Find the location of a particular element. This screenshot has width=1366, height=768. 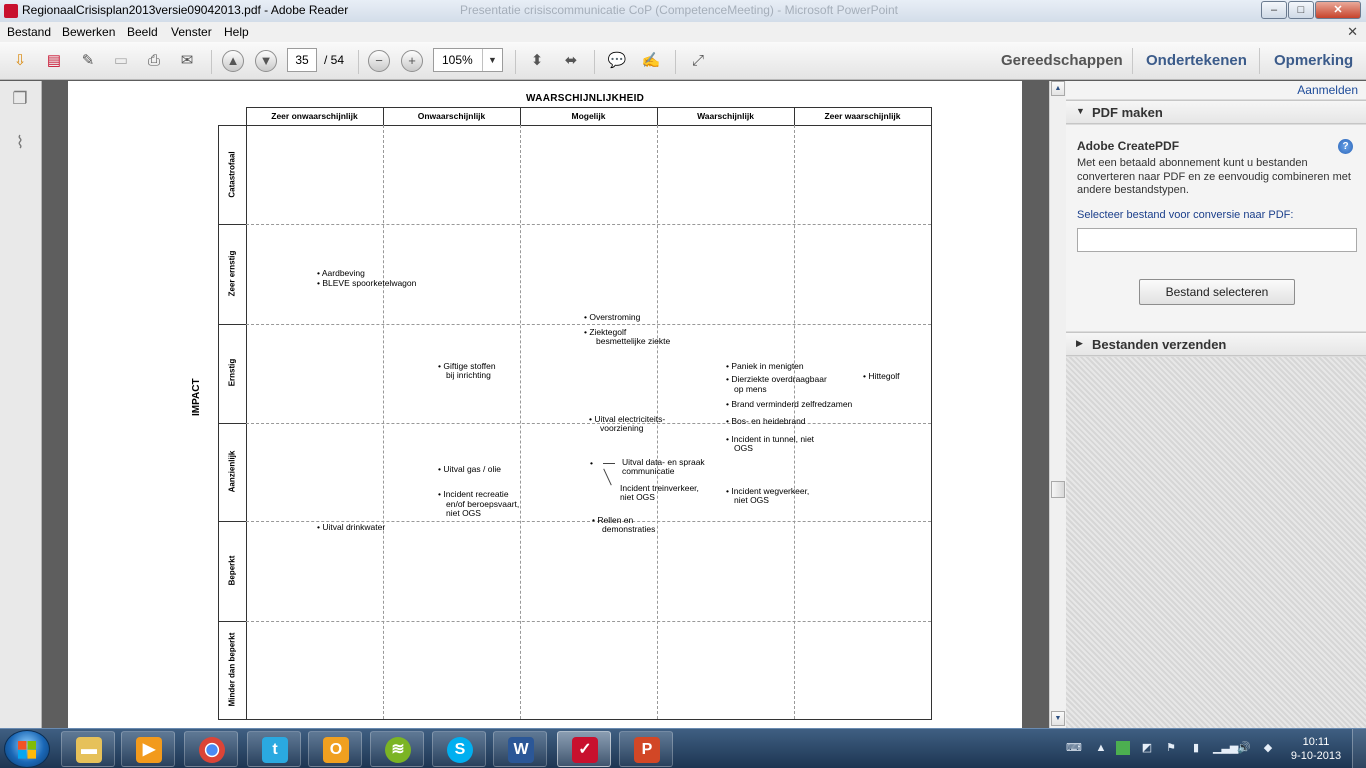

page-number-input: 35 is located at coordinates (302, 60).